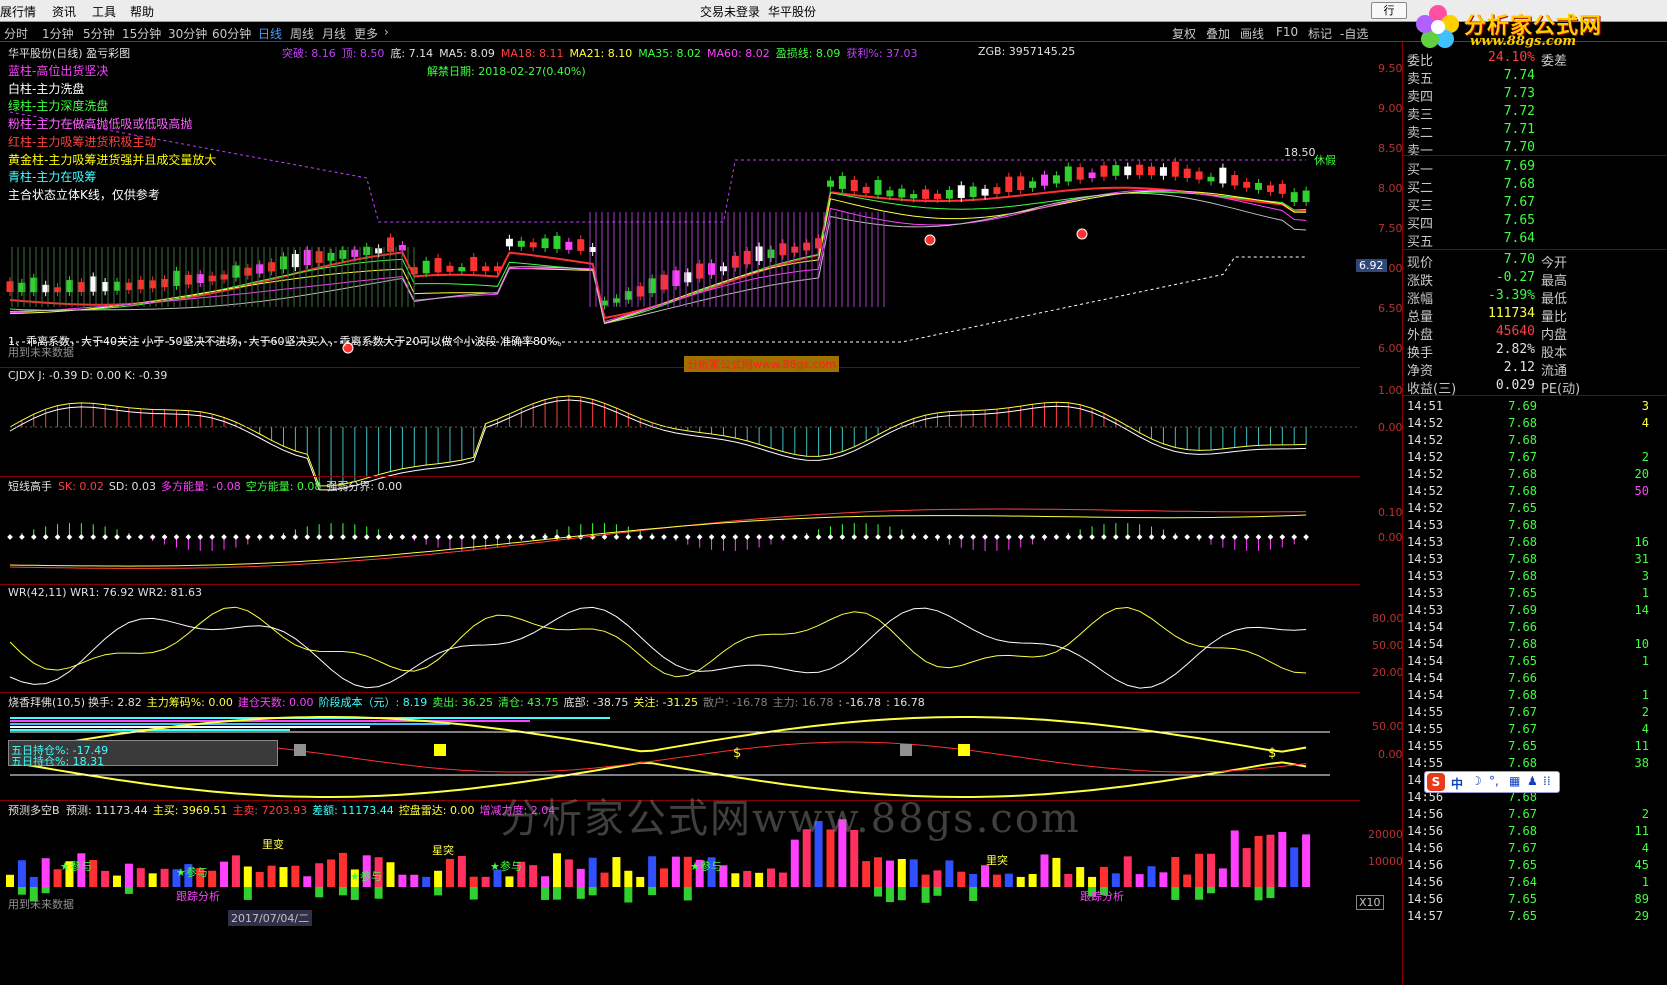 This screenshot has width=1667, height=985. Describe the element at coordinates (64, 11) in the screenshot. I see `menu-news: 资讯` at that location.